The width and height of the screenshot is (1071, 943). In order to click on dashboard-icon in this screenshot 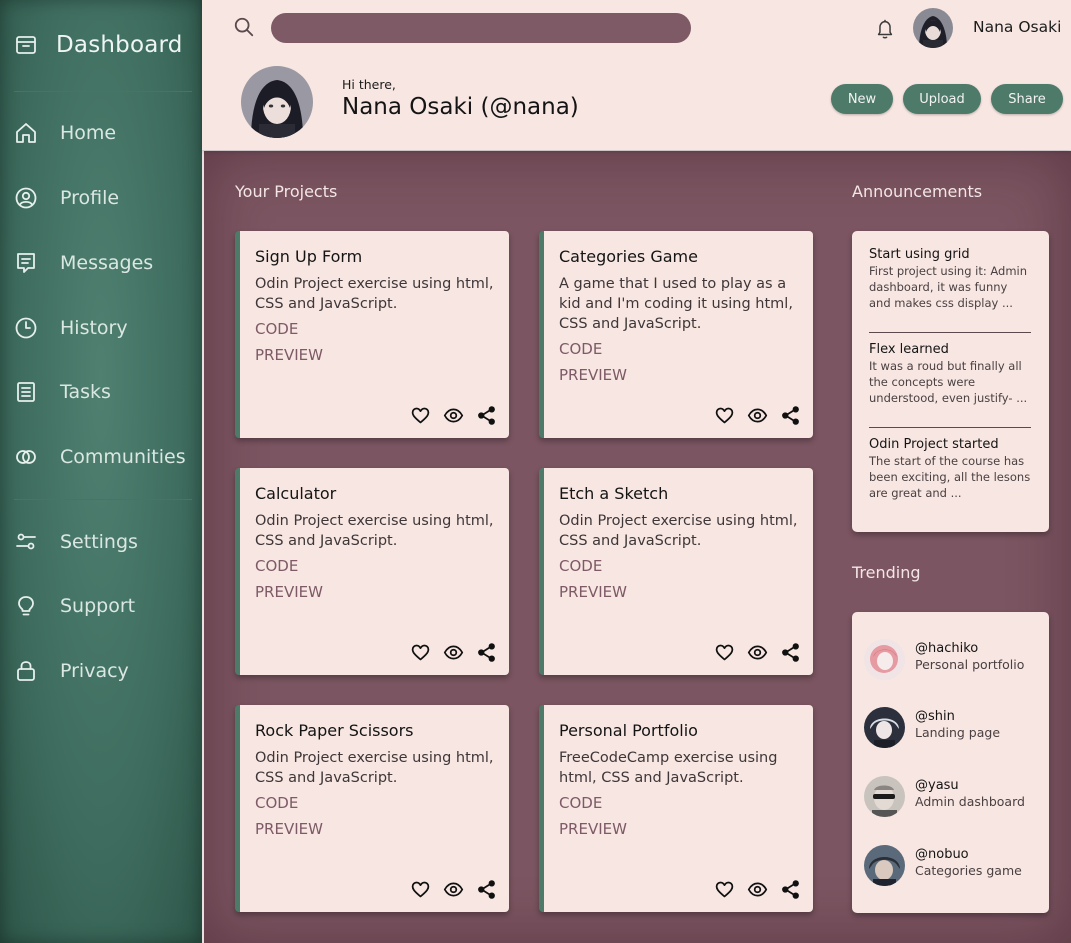, I will do `click(26, 45)`.